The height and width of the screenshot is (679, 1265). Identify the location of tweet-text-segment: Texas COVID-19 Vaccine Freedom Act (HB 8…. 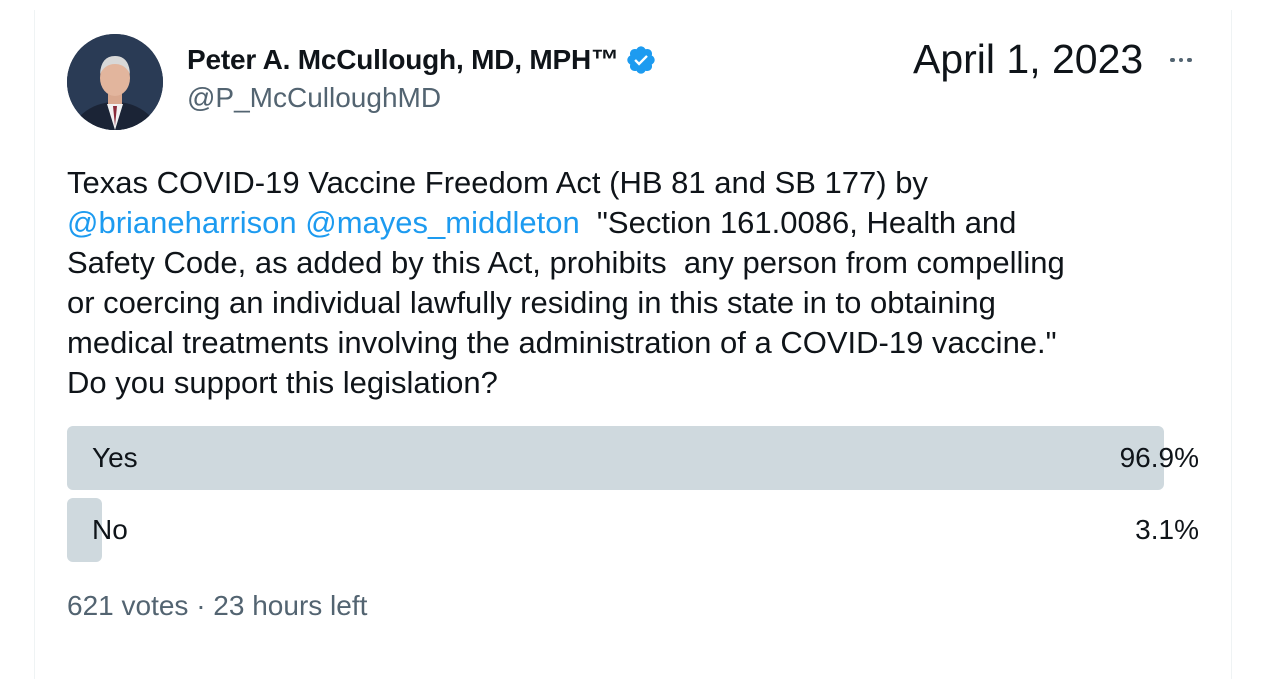
(497, 182).